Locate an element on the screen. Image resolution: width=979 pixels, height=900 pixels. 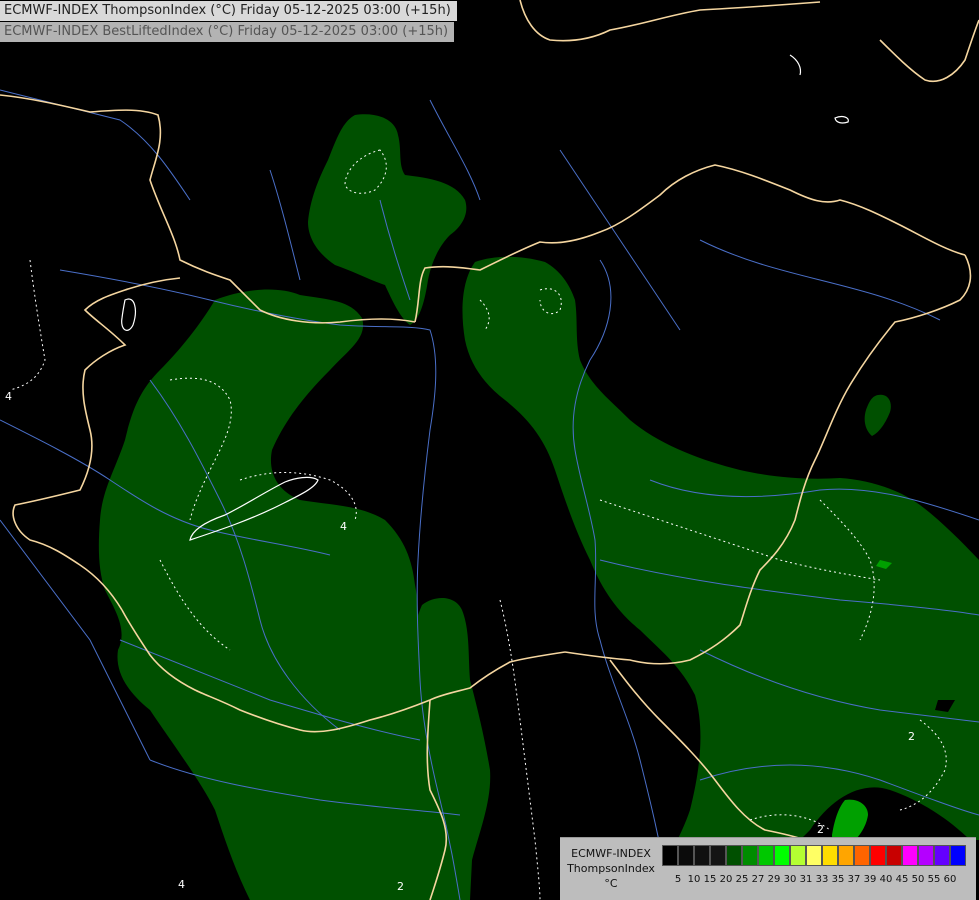
legend-tick-label: 40 is located at coordinates (886, 879).